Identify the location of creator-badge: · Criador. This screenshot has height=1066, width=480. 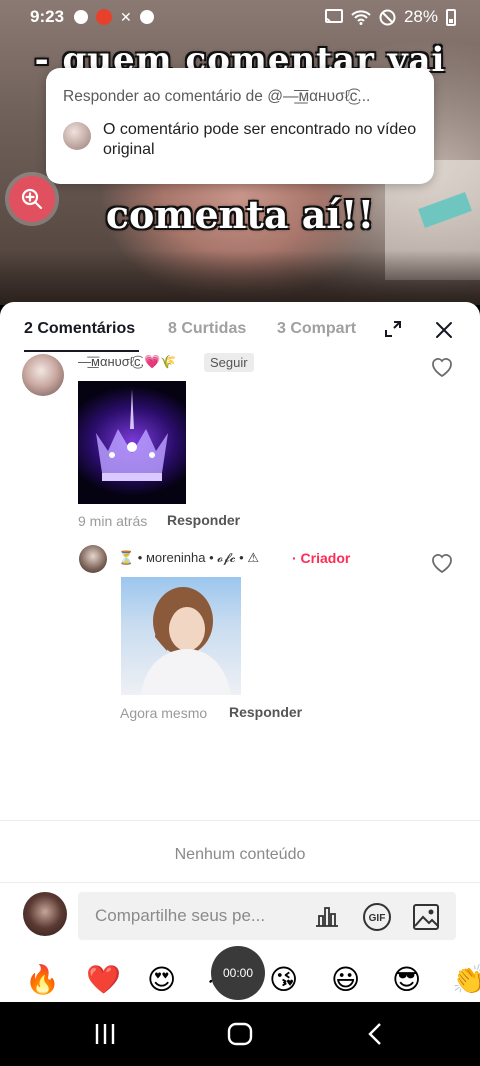
(321, 558).